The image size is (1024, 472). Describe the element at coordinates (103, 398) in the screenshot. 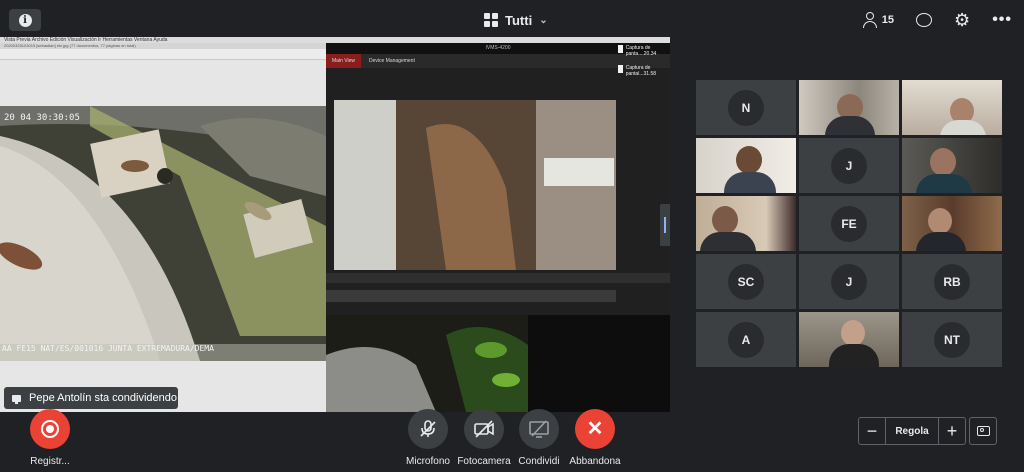

I see `sharing-notice-text: Pepe Antolín sta condividendo` at that location.